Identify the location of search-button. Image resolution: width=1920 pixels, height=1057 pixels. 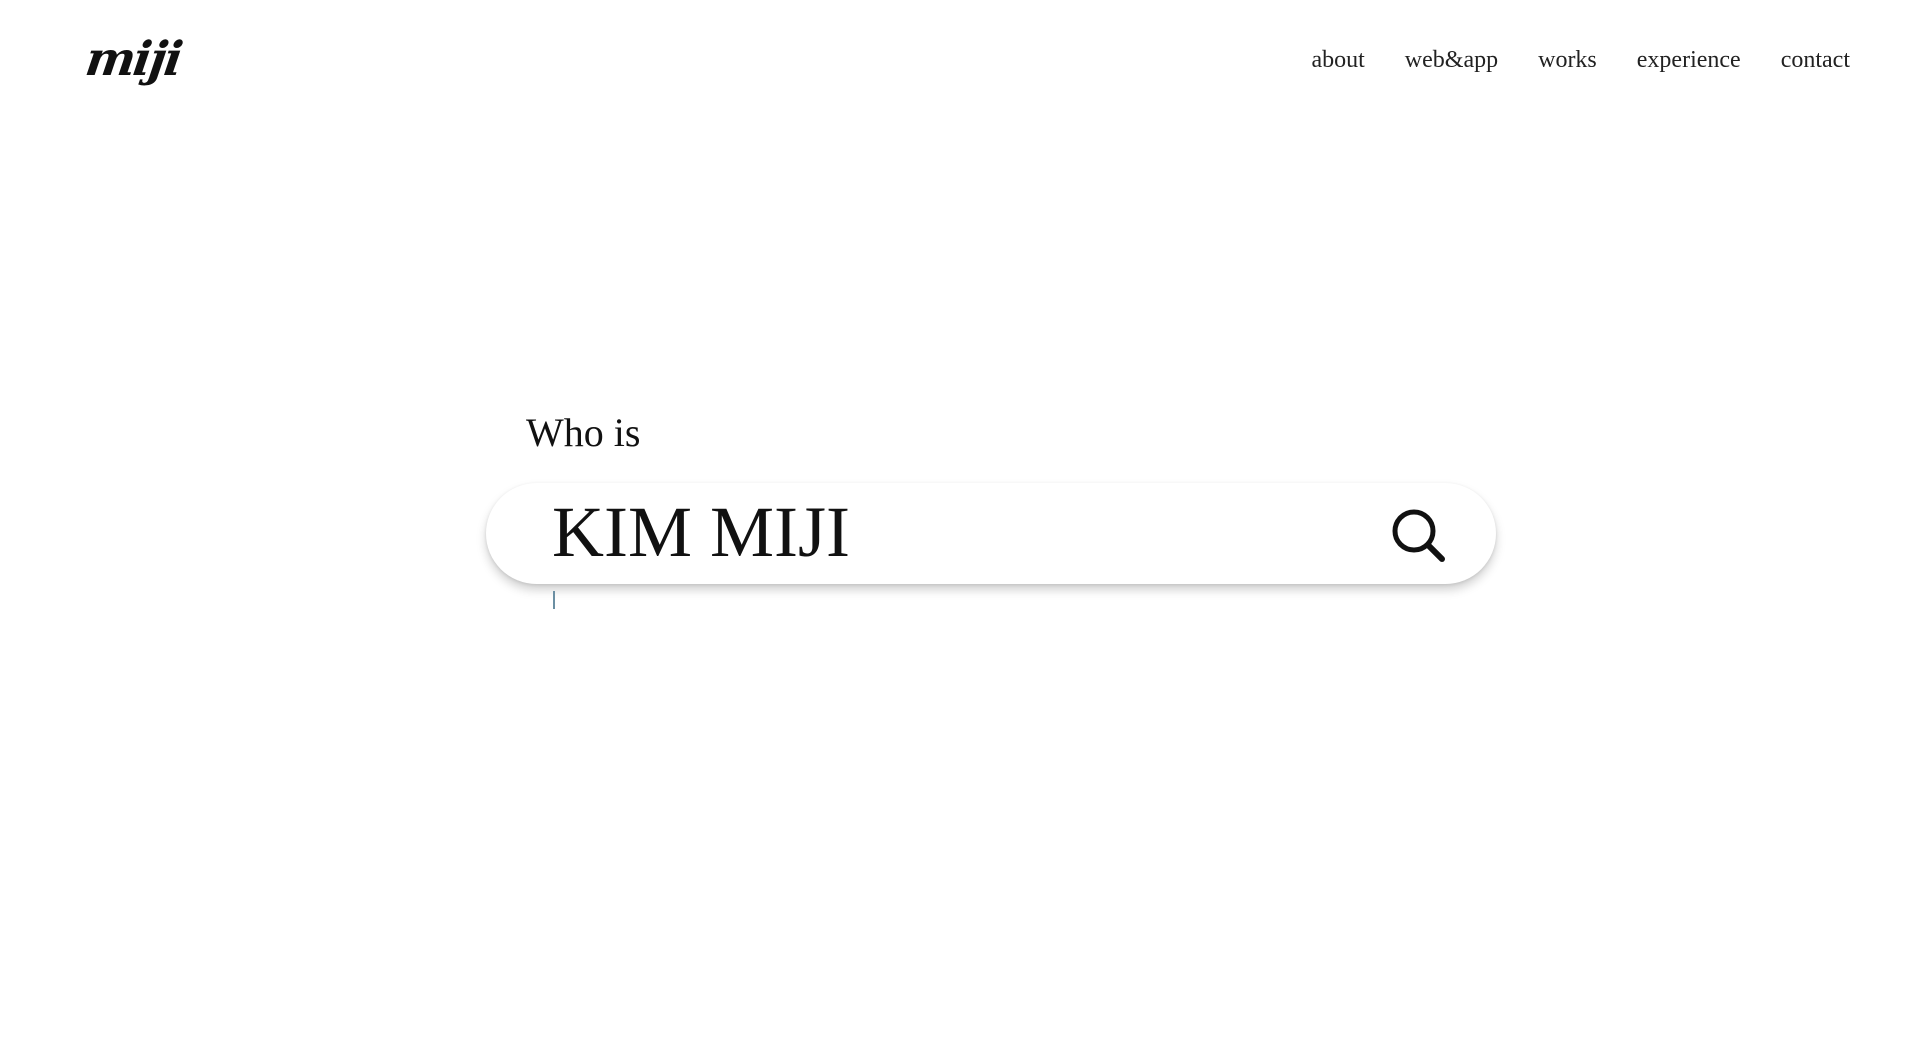
(1418, 535).